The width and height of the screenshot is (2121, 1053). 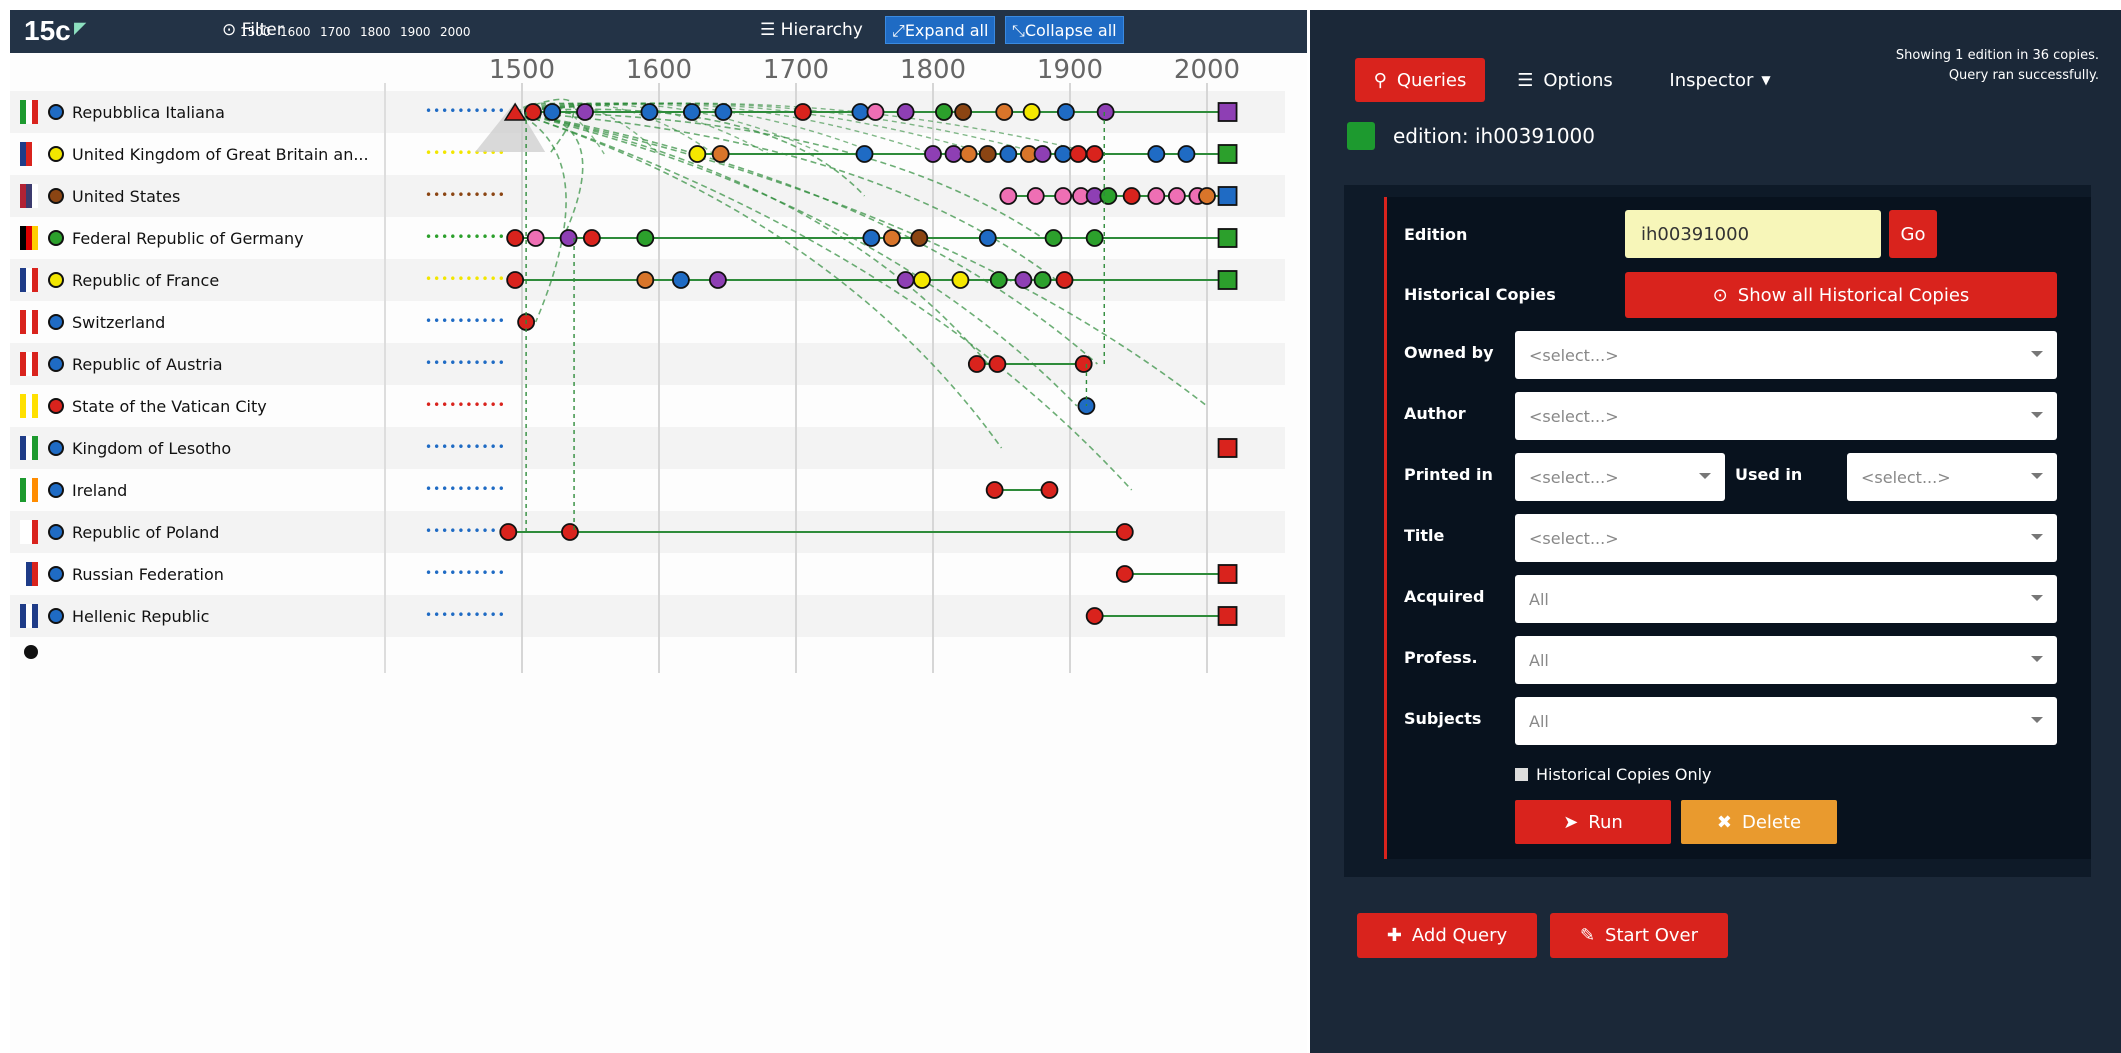 I want to click on year-tick-1500: 1500, so click(x=255, y=32).